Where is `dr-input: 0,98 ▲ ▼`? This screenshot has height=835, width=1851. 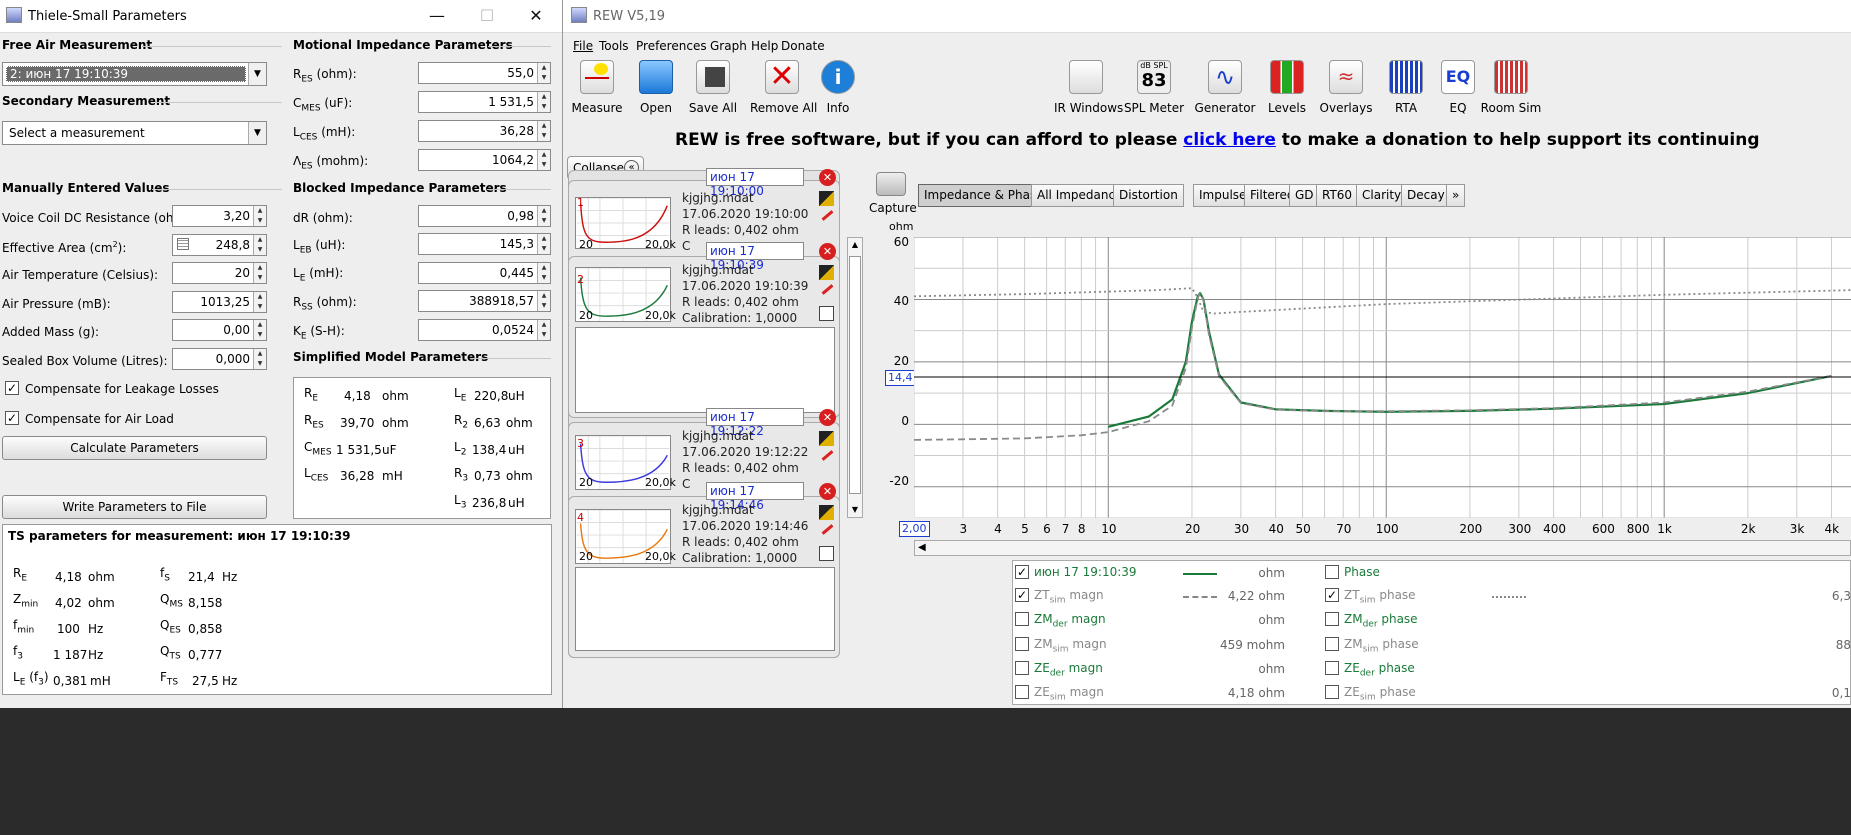 dr-input: 0,98 ▲ ▼ is located at coordinates (484, 216).